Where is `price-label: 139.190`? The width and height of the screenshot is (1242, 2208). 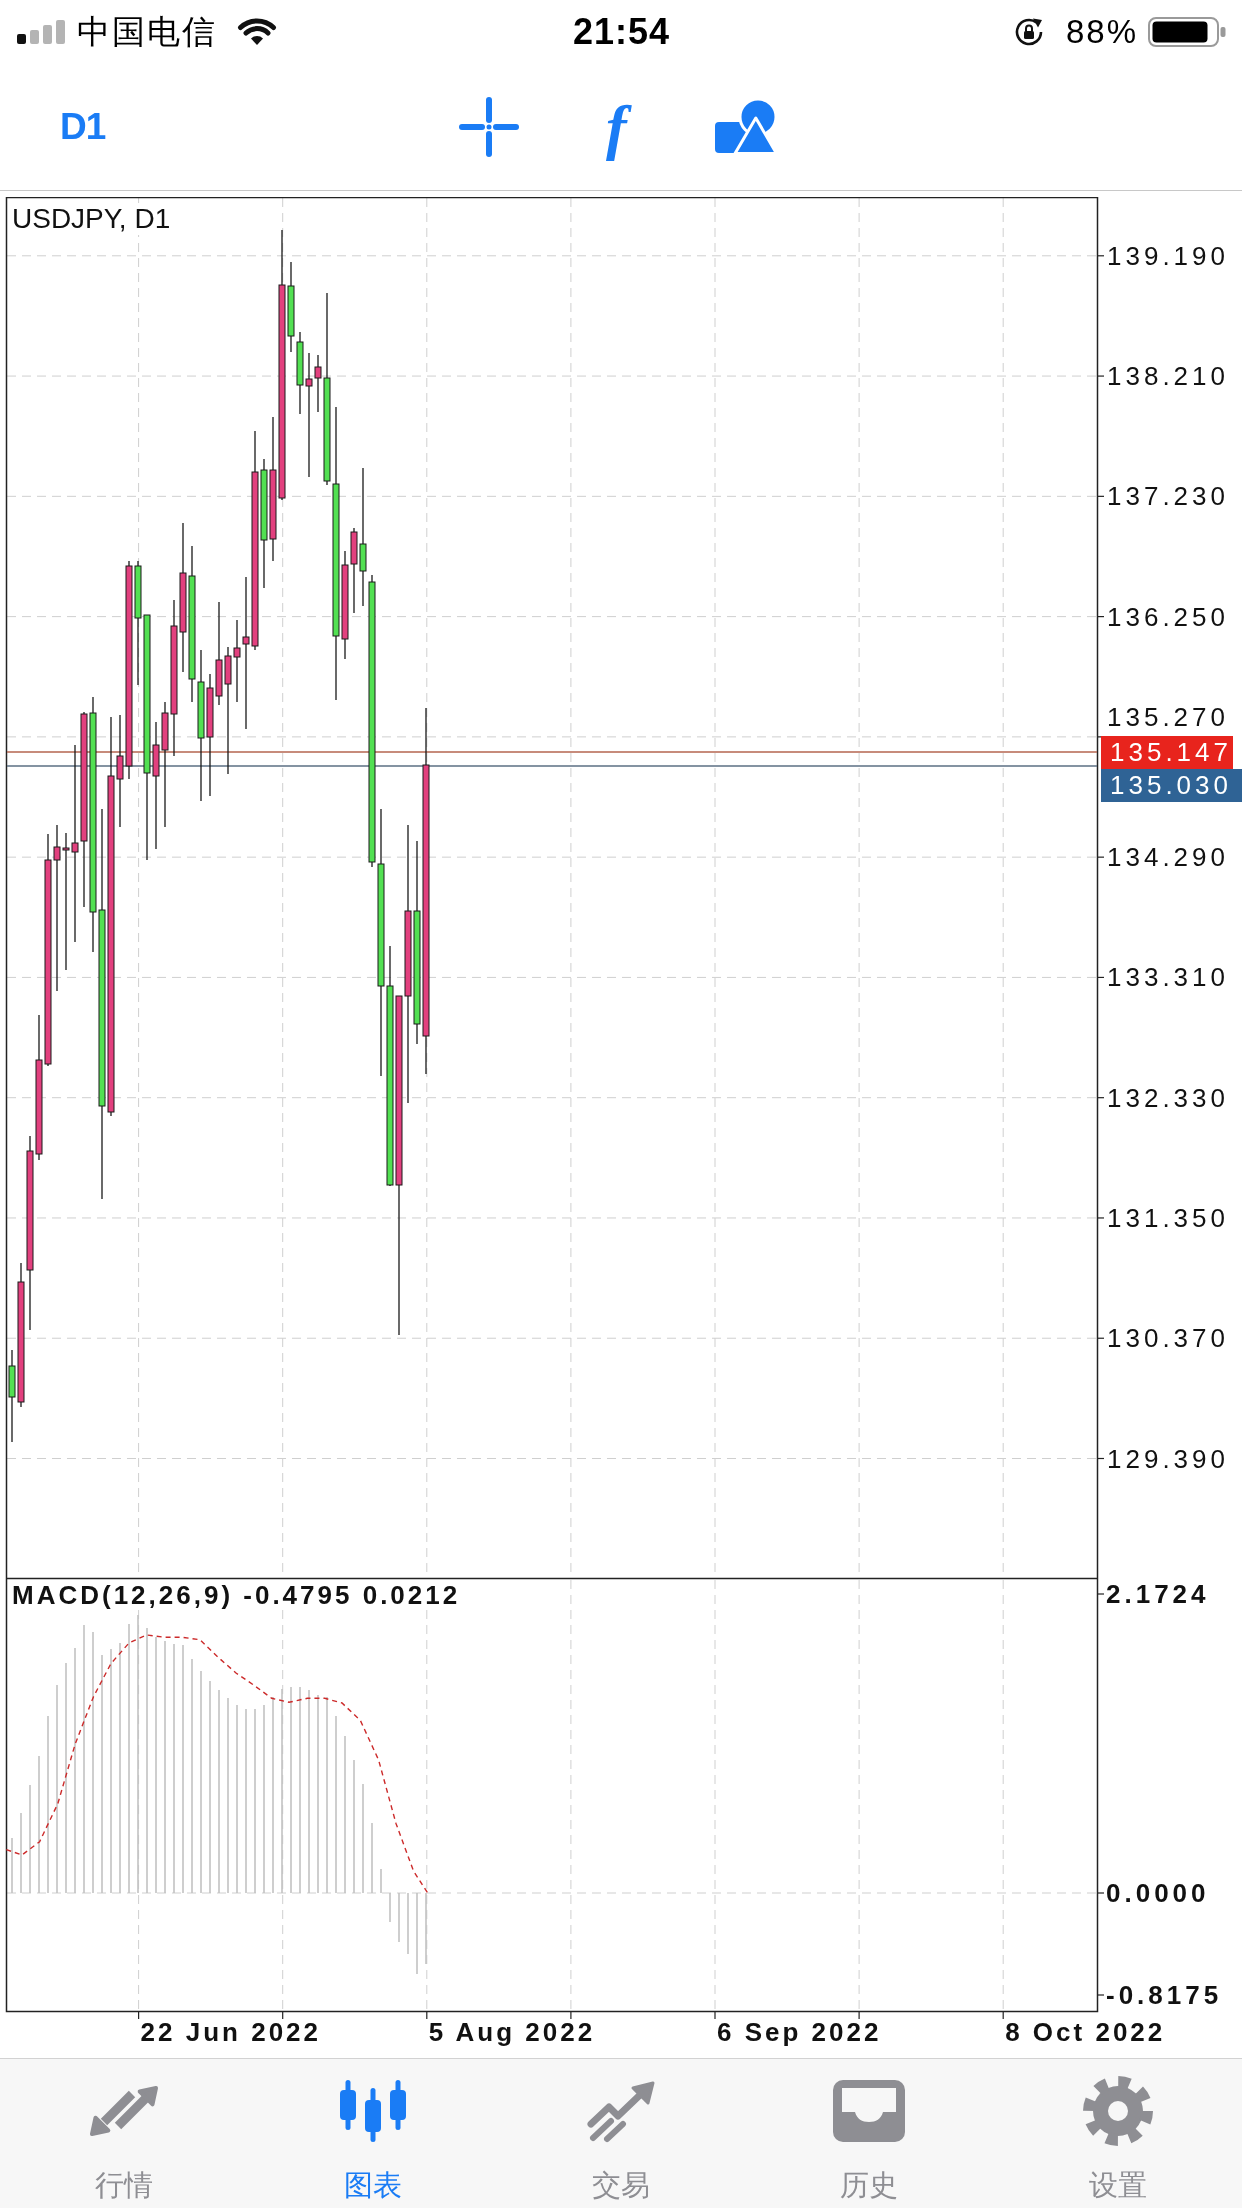
price-label: 139.190 is located at coordinates (1168, 256).